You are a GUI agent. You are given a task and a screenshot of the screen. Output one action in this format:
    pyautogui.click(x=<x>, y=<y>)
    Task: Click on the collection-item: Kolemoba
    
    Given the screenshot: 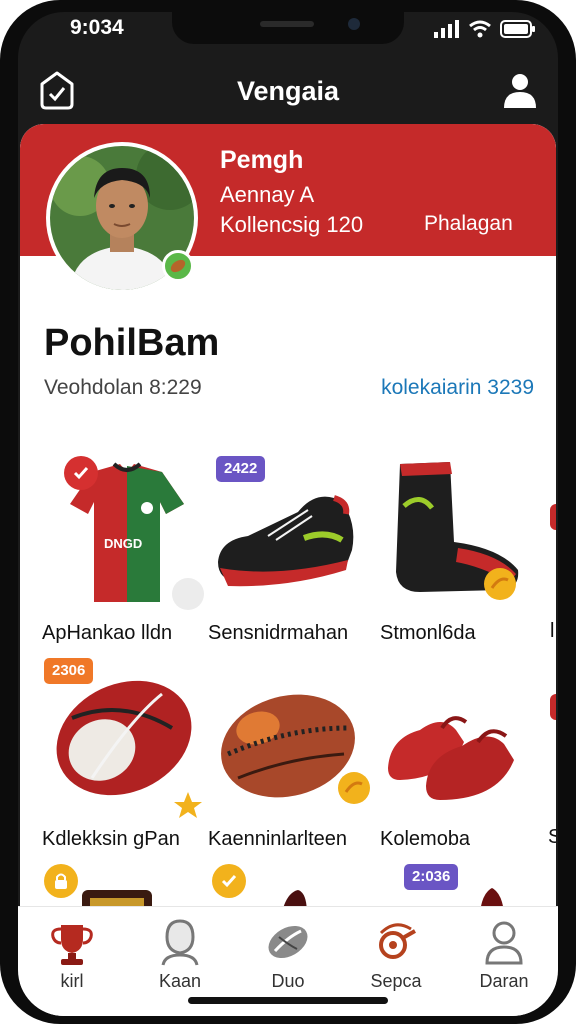 What is the action you would take?
    pyautogui.click(x=465, y=756)
    